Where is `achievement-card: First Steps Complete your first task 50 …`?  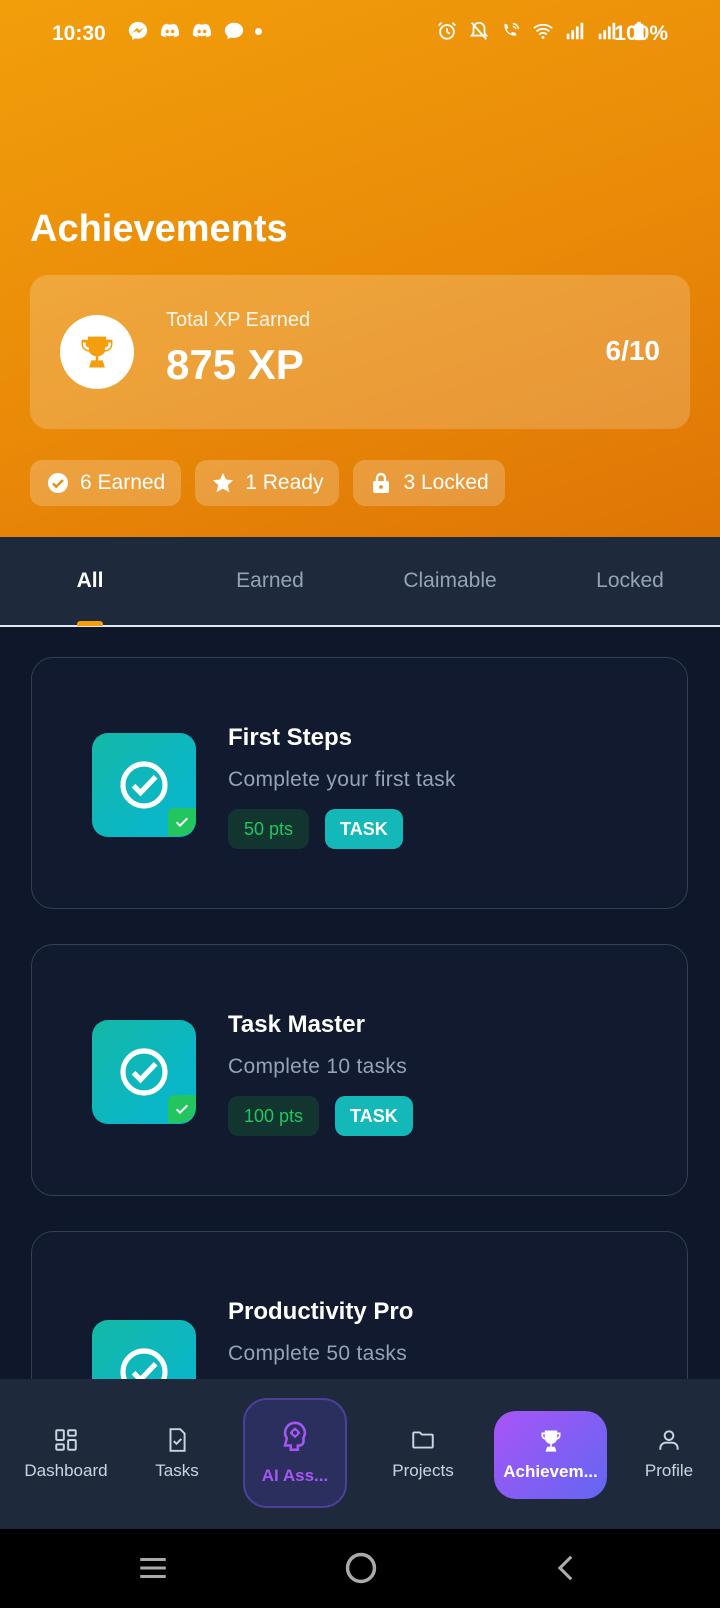 achievement-card: First Steps Complete your first task 50 … is located at coordinates (359, 783).